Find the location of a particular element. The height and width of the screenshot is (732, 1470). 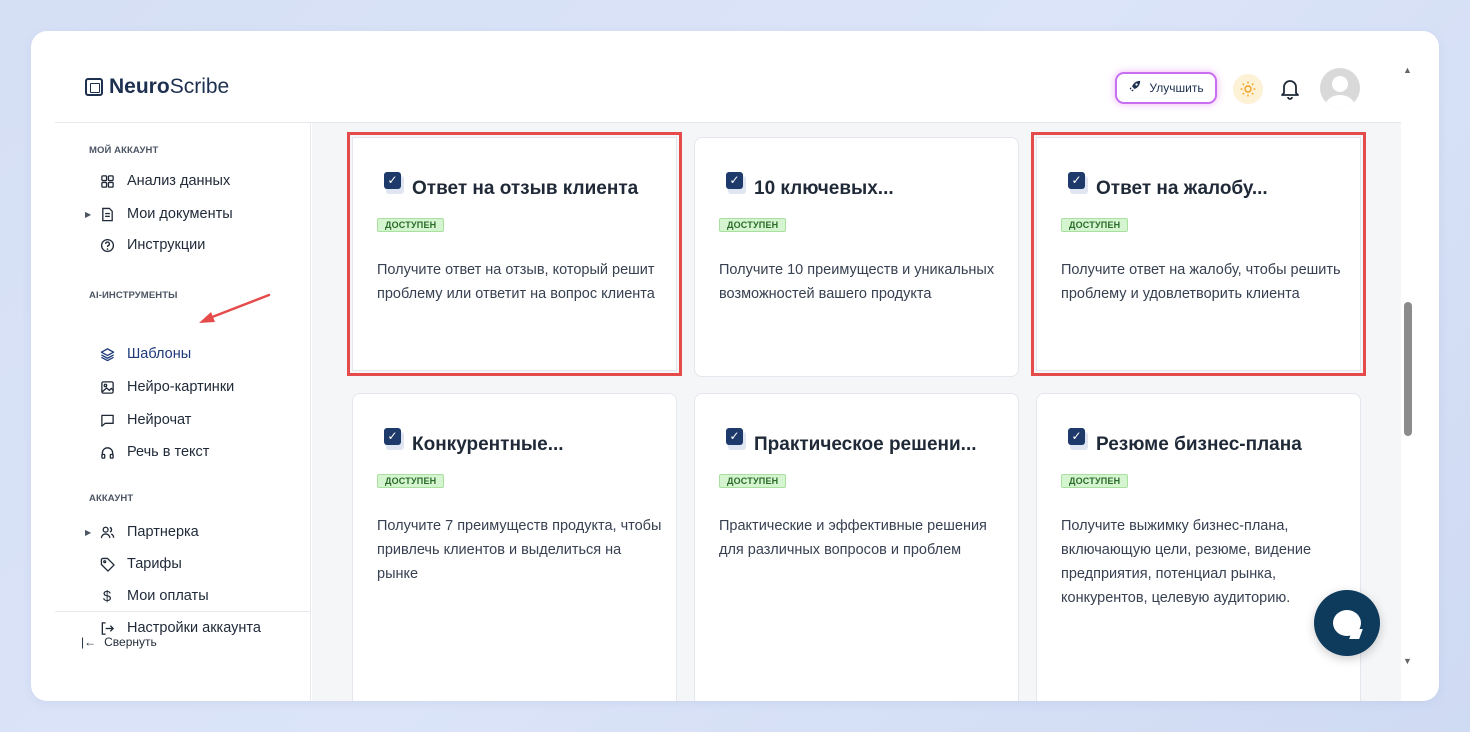

sidebar-item-label: Настройки аккаунта is located at coordinates (194, 628).